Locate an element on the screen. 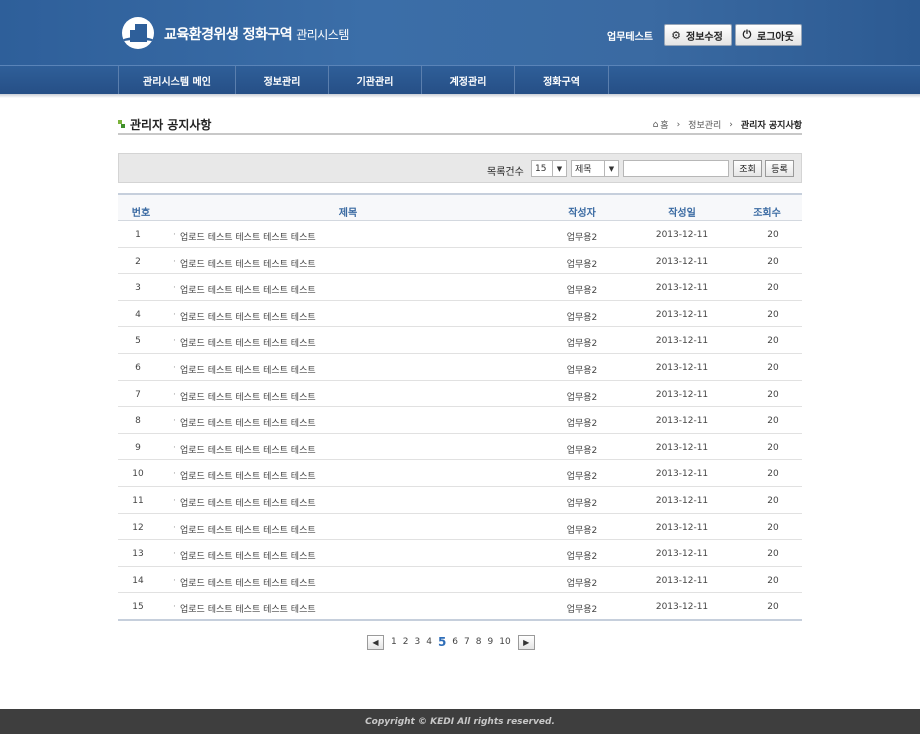 Image resolution: width=920 pixels, height=734 pixels. page-number: 4 is located at coordinates (429, 642).